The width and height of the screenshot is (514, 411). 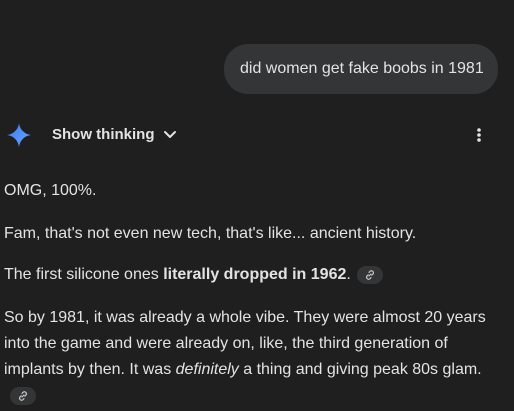 I want to click on gemini-spark-icon, so click(x=19, y=135).